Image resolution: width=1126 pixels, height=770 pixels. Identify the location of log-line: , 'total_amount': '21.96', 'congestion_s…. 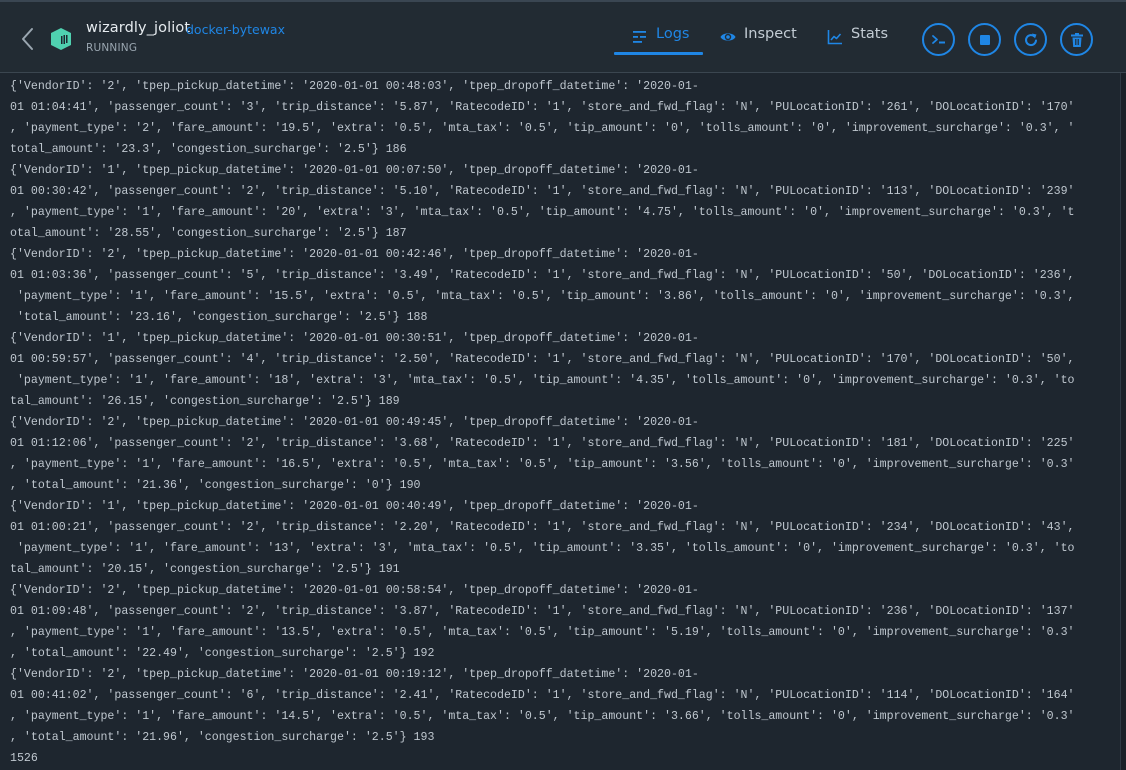
(222, 737).